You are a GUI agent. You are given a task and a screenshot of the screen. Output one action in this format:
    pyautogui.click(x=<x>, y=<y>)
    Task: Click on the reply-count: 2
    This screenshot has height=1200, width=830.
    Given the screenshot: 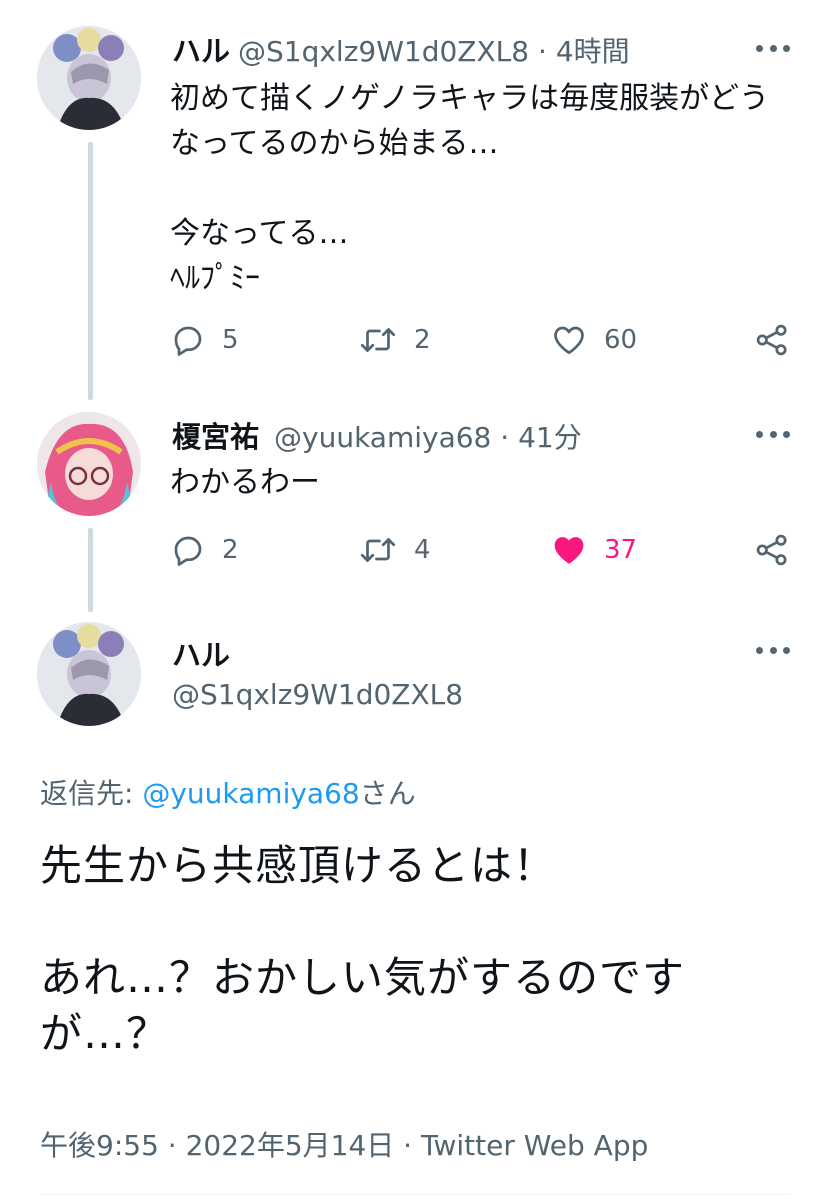 What is the action you would take?
    pyautogui.click(x=230, y=550)
    